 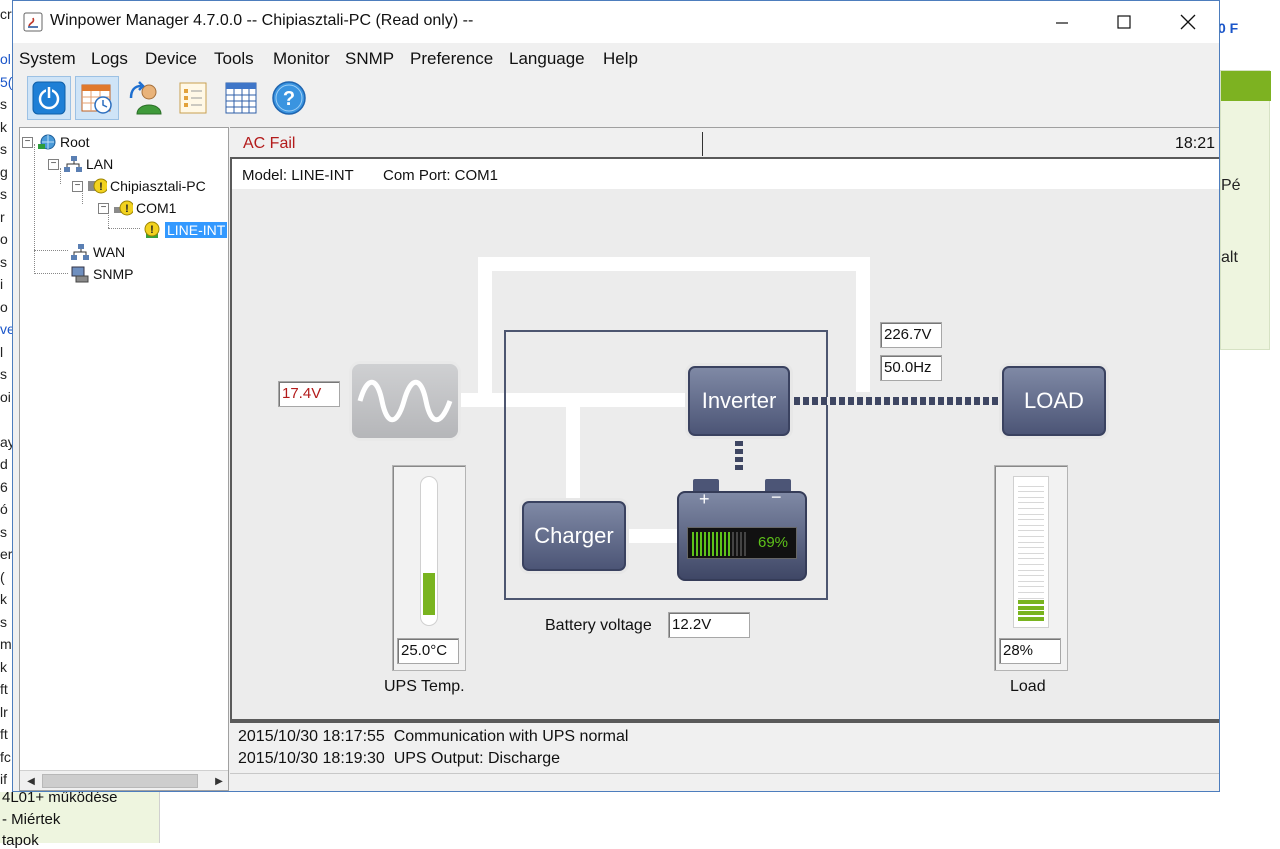 What do you see at coordinates (31, 781) in the screenshot?
I see `scroll-left-icon: ◀` at bounding box center [31, 781].